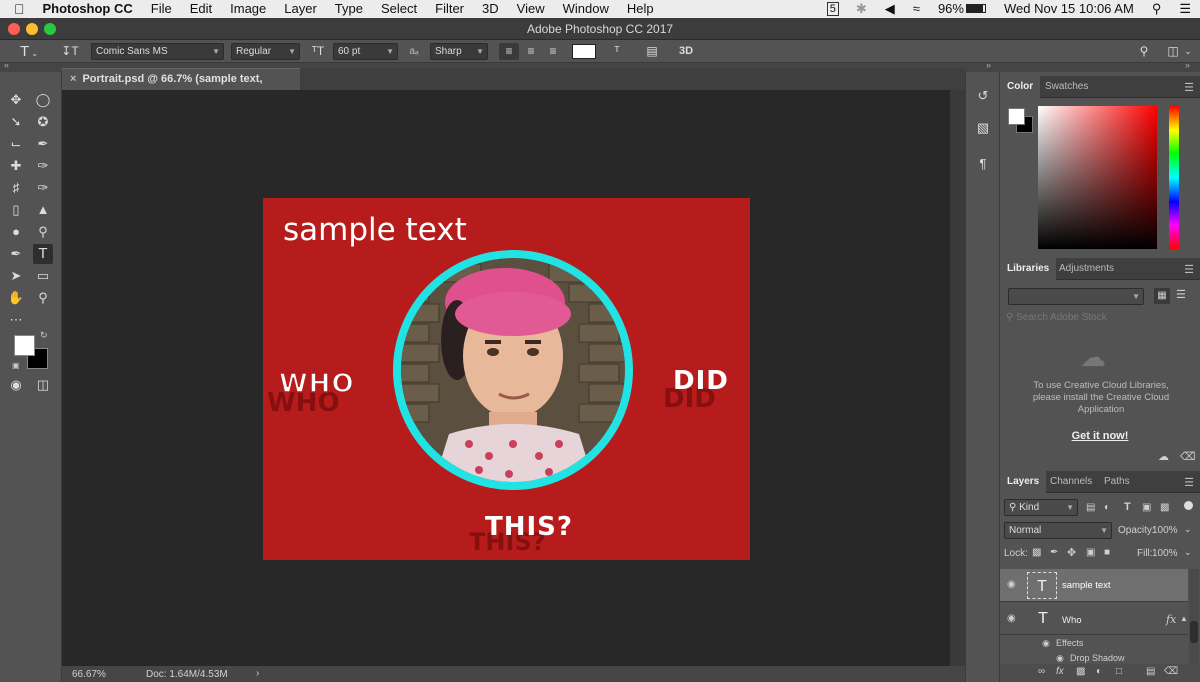 The height and width of the screenshot is (682, 1200). Describe the element at coordinates (686, 51) in the screenshot. I see `3d-button: 3D` at that location.